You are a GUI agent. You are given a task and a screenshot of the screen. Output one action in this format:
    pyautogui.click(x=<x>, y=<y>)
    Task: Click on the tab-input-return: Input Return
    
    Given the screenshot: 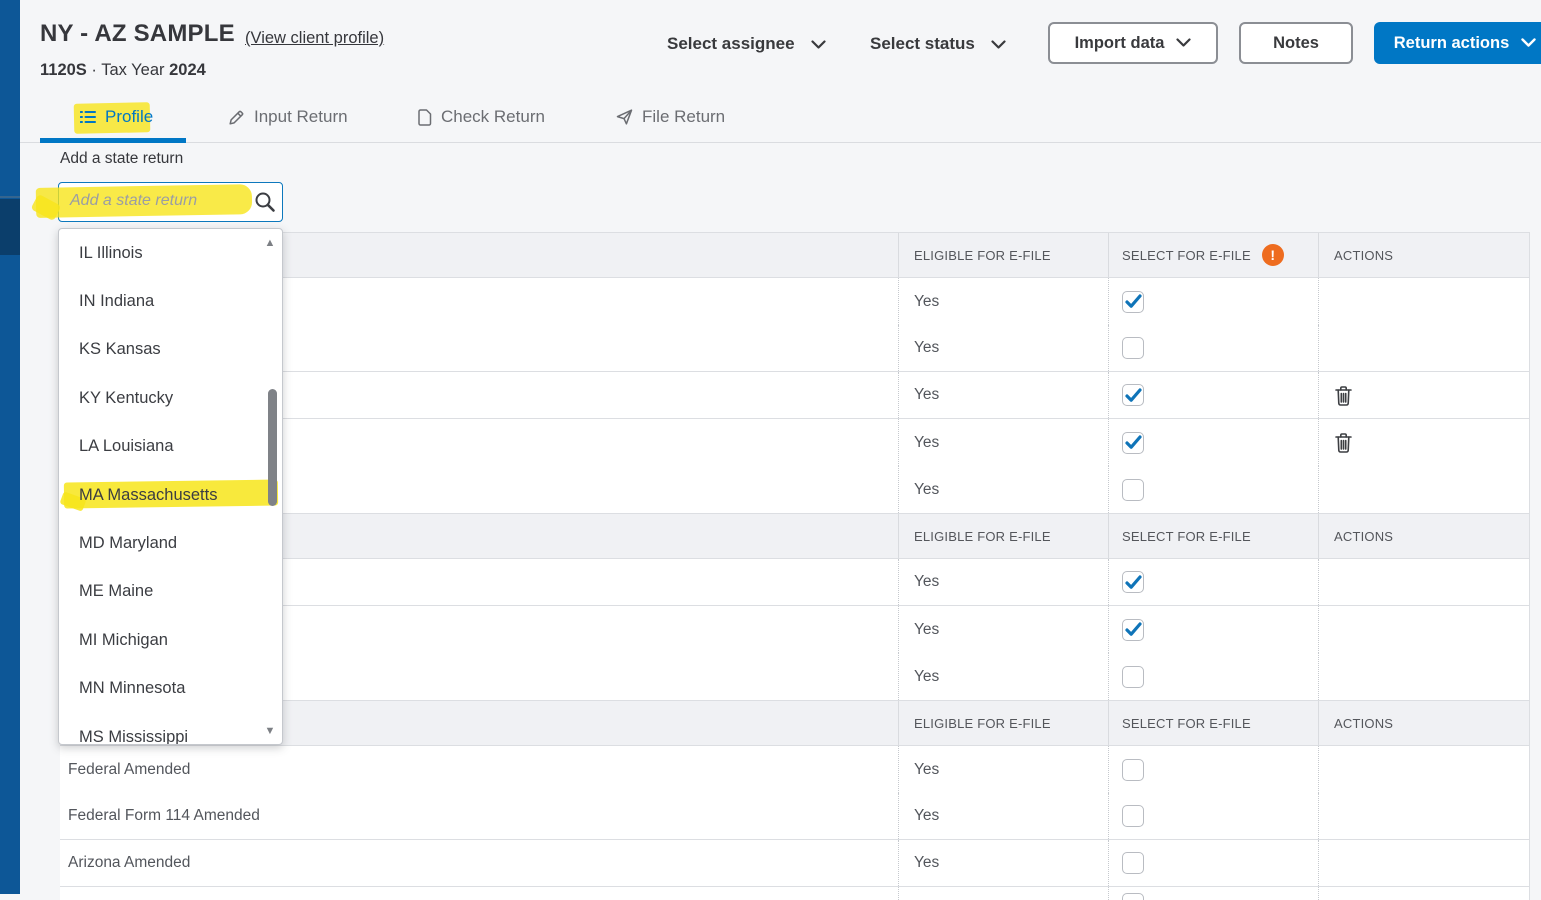 What is the action you would take?
    pyautogui.click(x=288, y=117)
    